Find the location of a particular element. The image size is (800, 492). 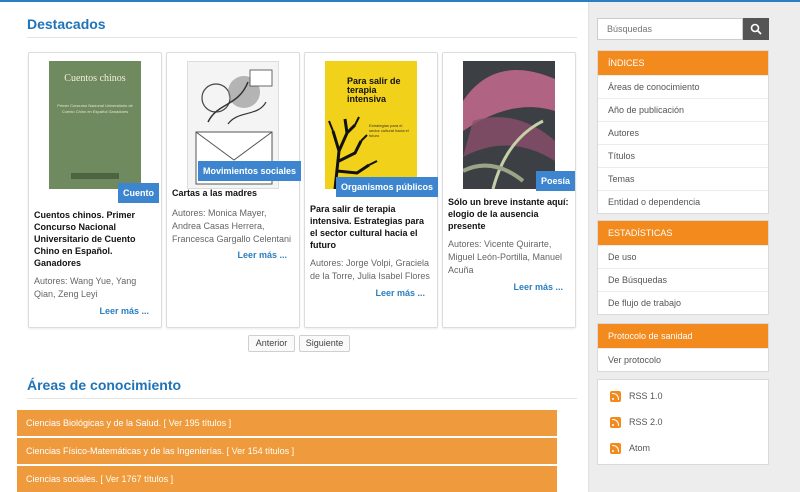

category-tag: Cuento is located at coordinates (138, 193).